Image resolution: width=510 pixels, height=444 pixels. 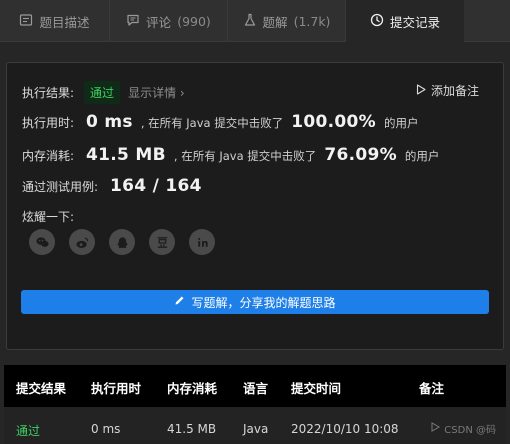 What do you see at coordinates (263, 302) in the screenshot?
I see `write-solution-label: 写题解，分享我的解题思路` at bounding box center [263, 302].